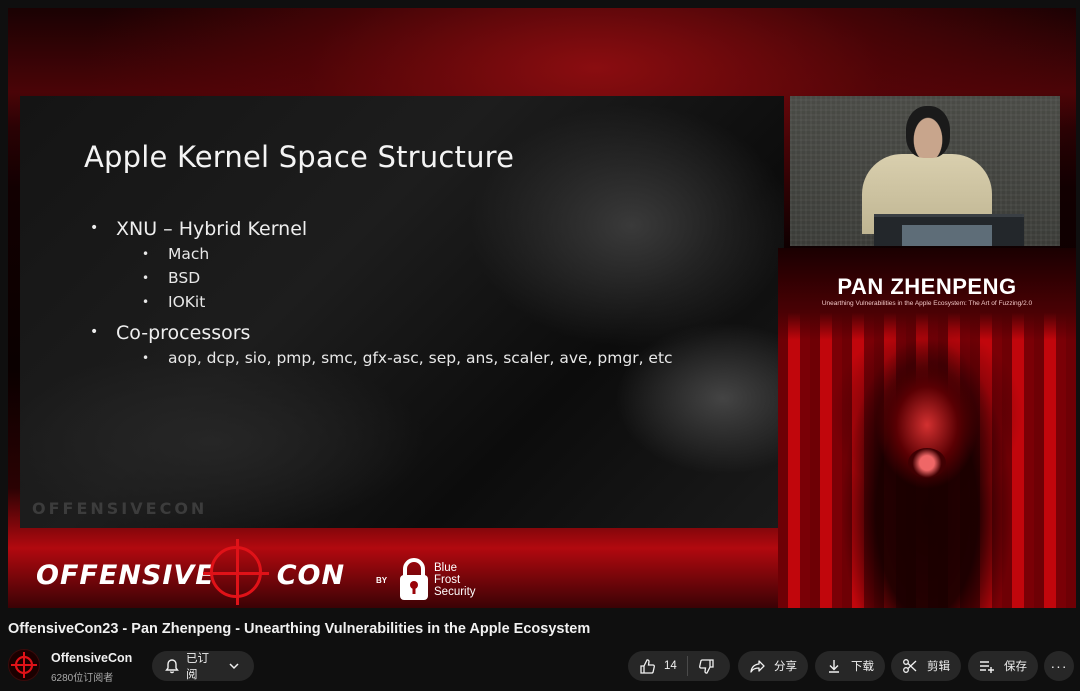 The width and height of the screenshot is (1080, 691). I want to click on playlist-add-icon, so click(987, 666).